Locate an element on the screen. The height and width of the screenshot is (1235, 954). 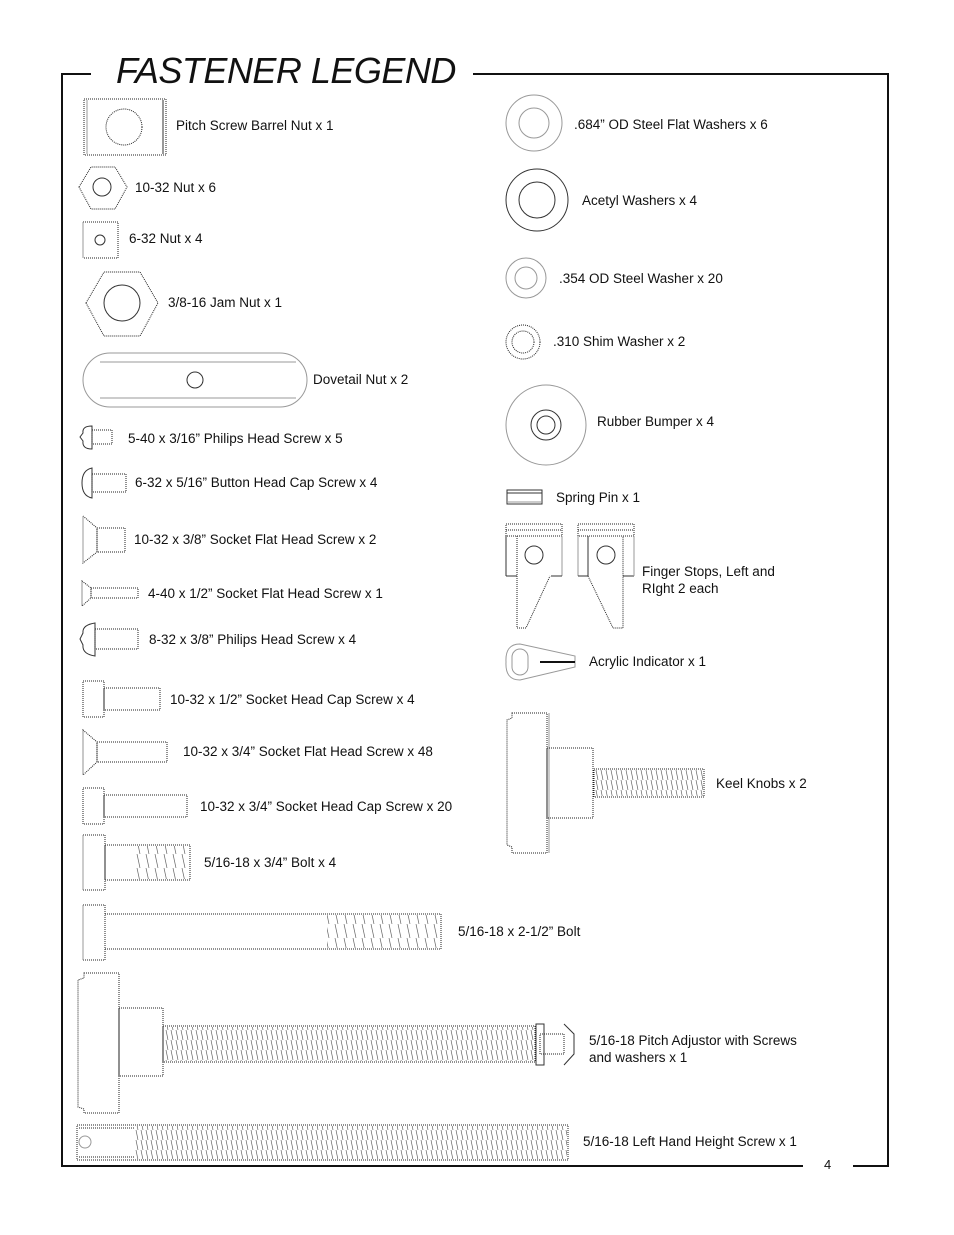
square-nut-icon is located at coordinates (100, 240).